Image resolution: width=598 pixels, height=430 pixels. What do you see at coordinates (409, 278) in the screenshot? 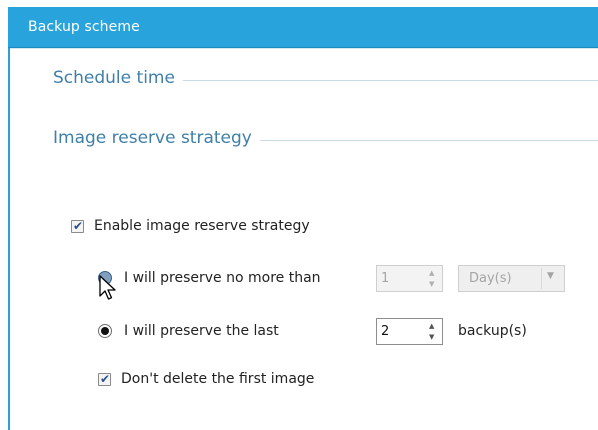
I see `preserve-days-spinner: 1 ▲ ▼` at bounding box center [409, 278].